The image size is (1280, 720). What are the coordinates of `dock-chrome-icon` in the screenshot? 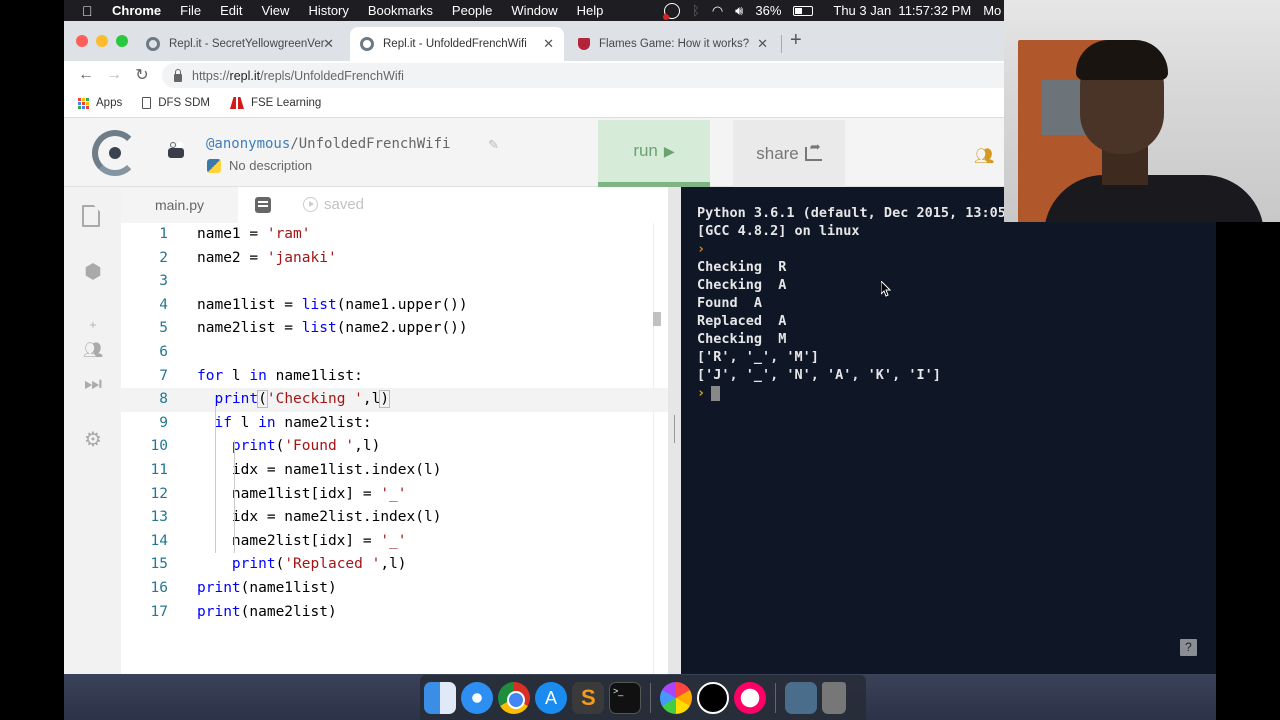 It's located at (514, 697).